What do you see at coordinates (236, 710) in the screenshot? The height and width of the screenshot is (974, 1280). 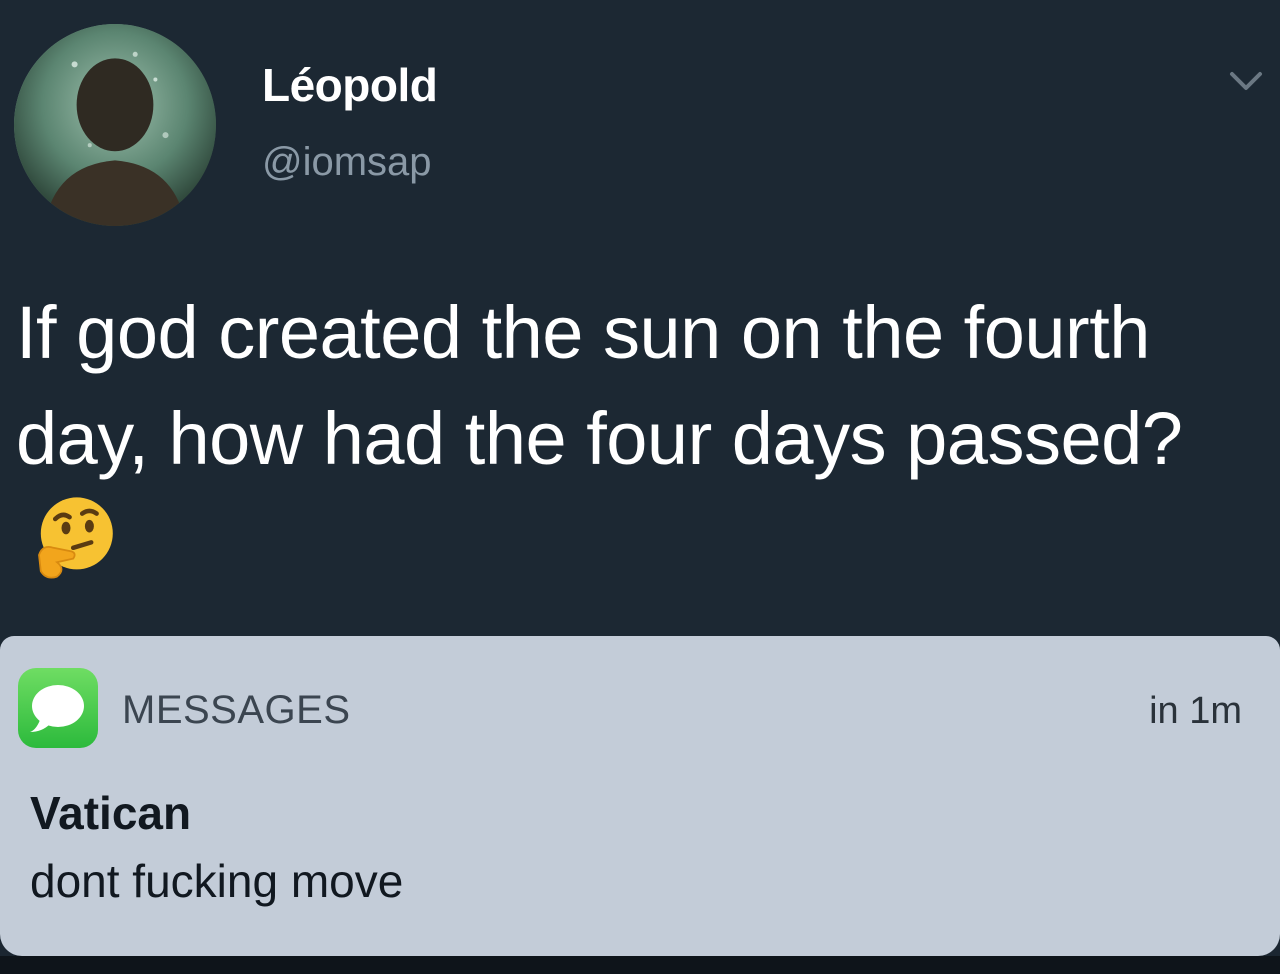 I see `notification-app-name: MESSAGES` at bounding box center [236, 710].